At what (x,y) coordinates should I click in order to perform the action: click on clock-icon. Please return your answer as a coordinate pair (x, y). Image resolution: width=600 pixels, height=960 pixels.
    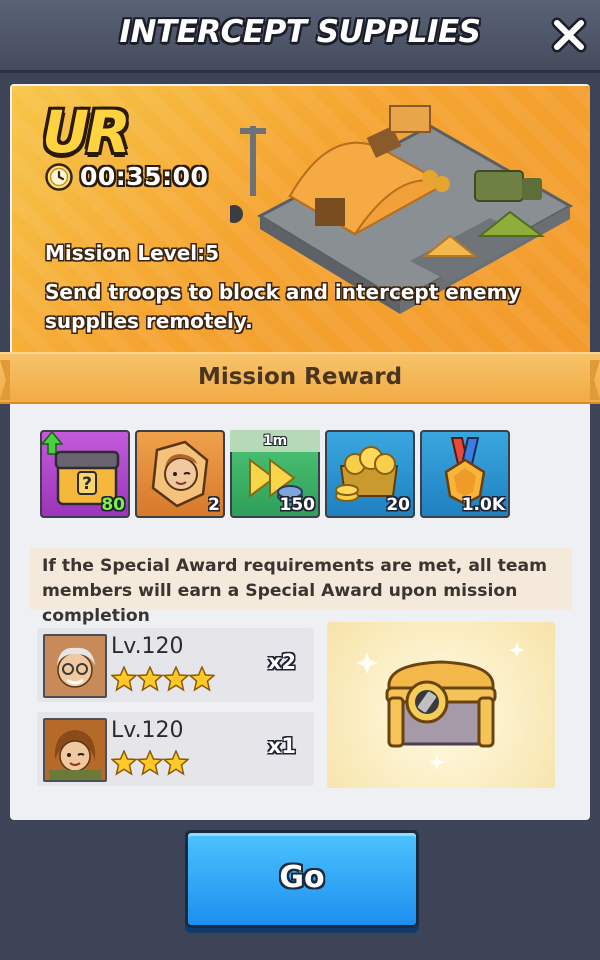
    Looking at the image, I should click on (59, 177).